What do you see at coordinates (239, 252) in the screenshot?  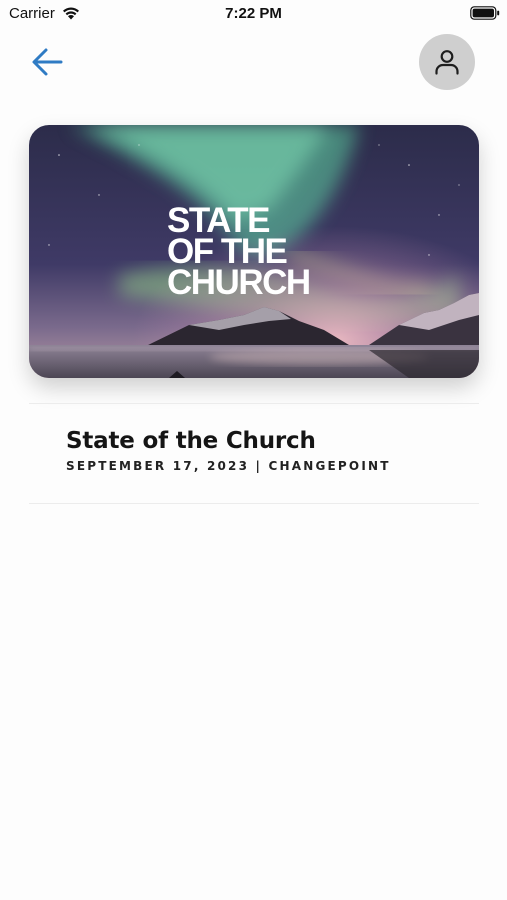 I see `artwork-title: STATE OF THE CHURCH` at bounding box center [239, 252].